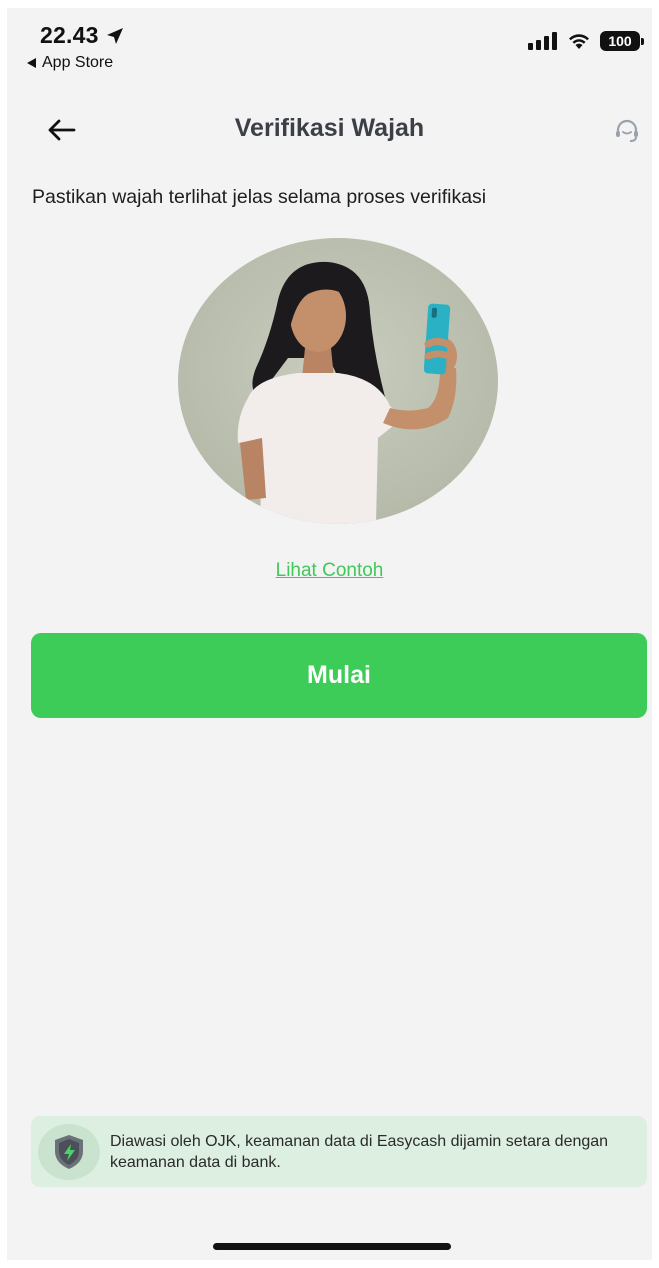 This screenshot has height=1268, width=659. I want to click on status-bar-indicators: 100, so click(586, 41).